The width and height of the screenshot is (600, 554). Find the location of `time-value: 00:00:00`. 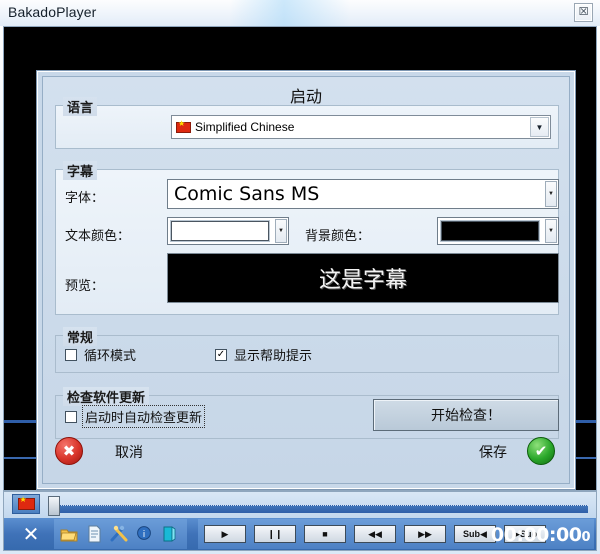

time-value: 00:00:00 is located at coordinates (536, 535).